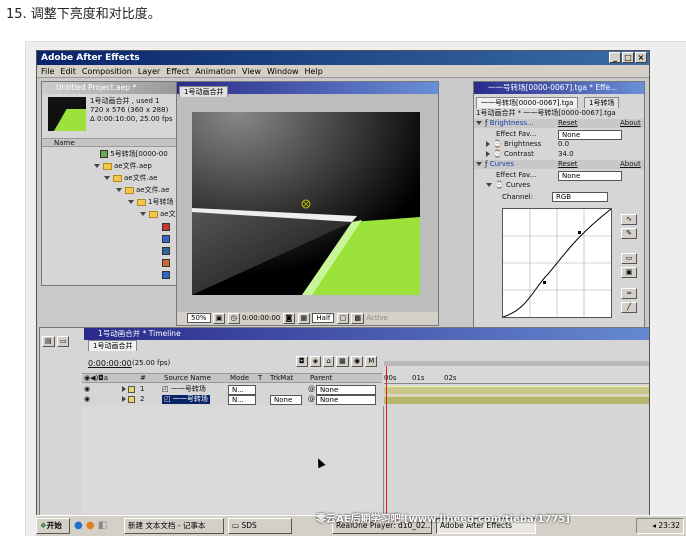  I want to click on layer-row: ◉ 1 ◰ 一一号转场 N... @ None, so click(365, 390).